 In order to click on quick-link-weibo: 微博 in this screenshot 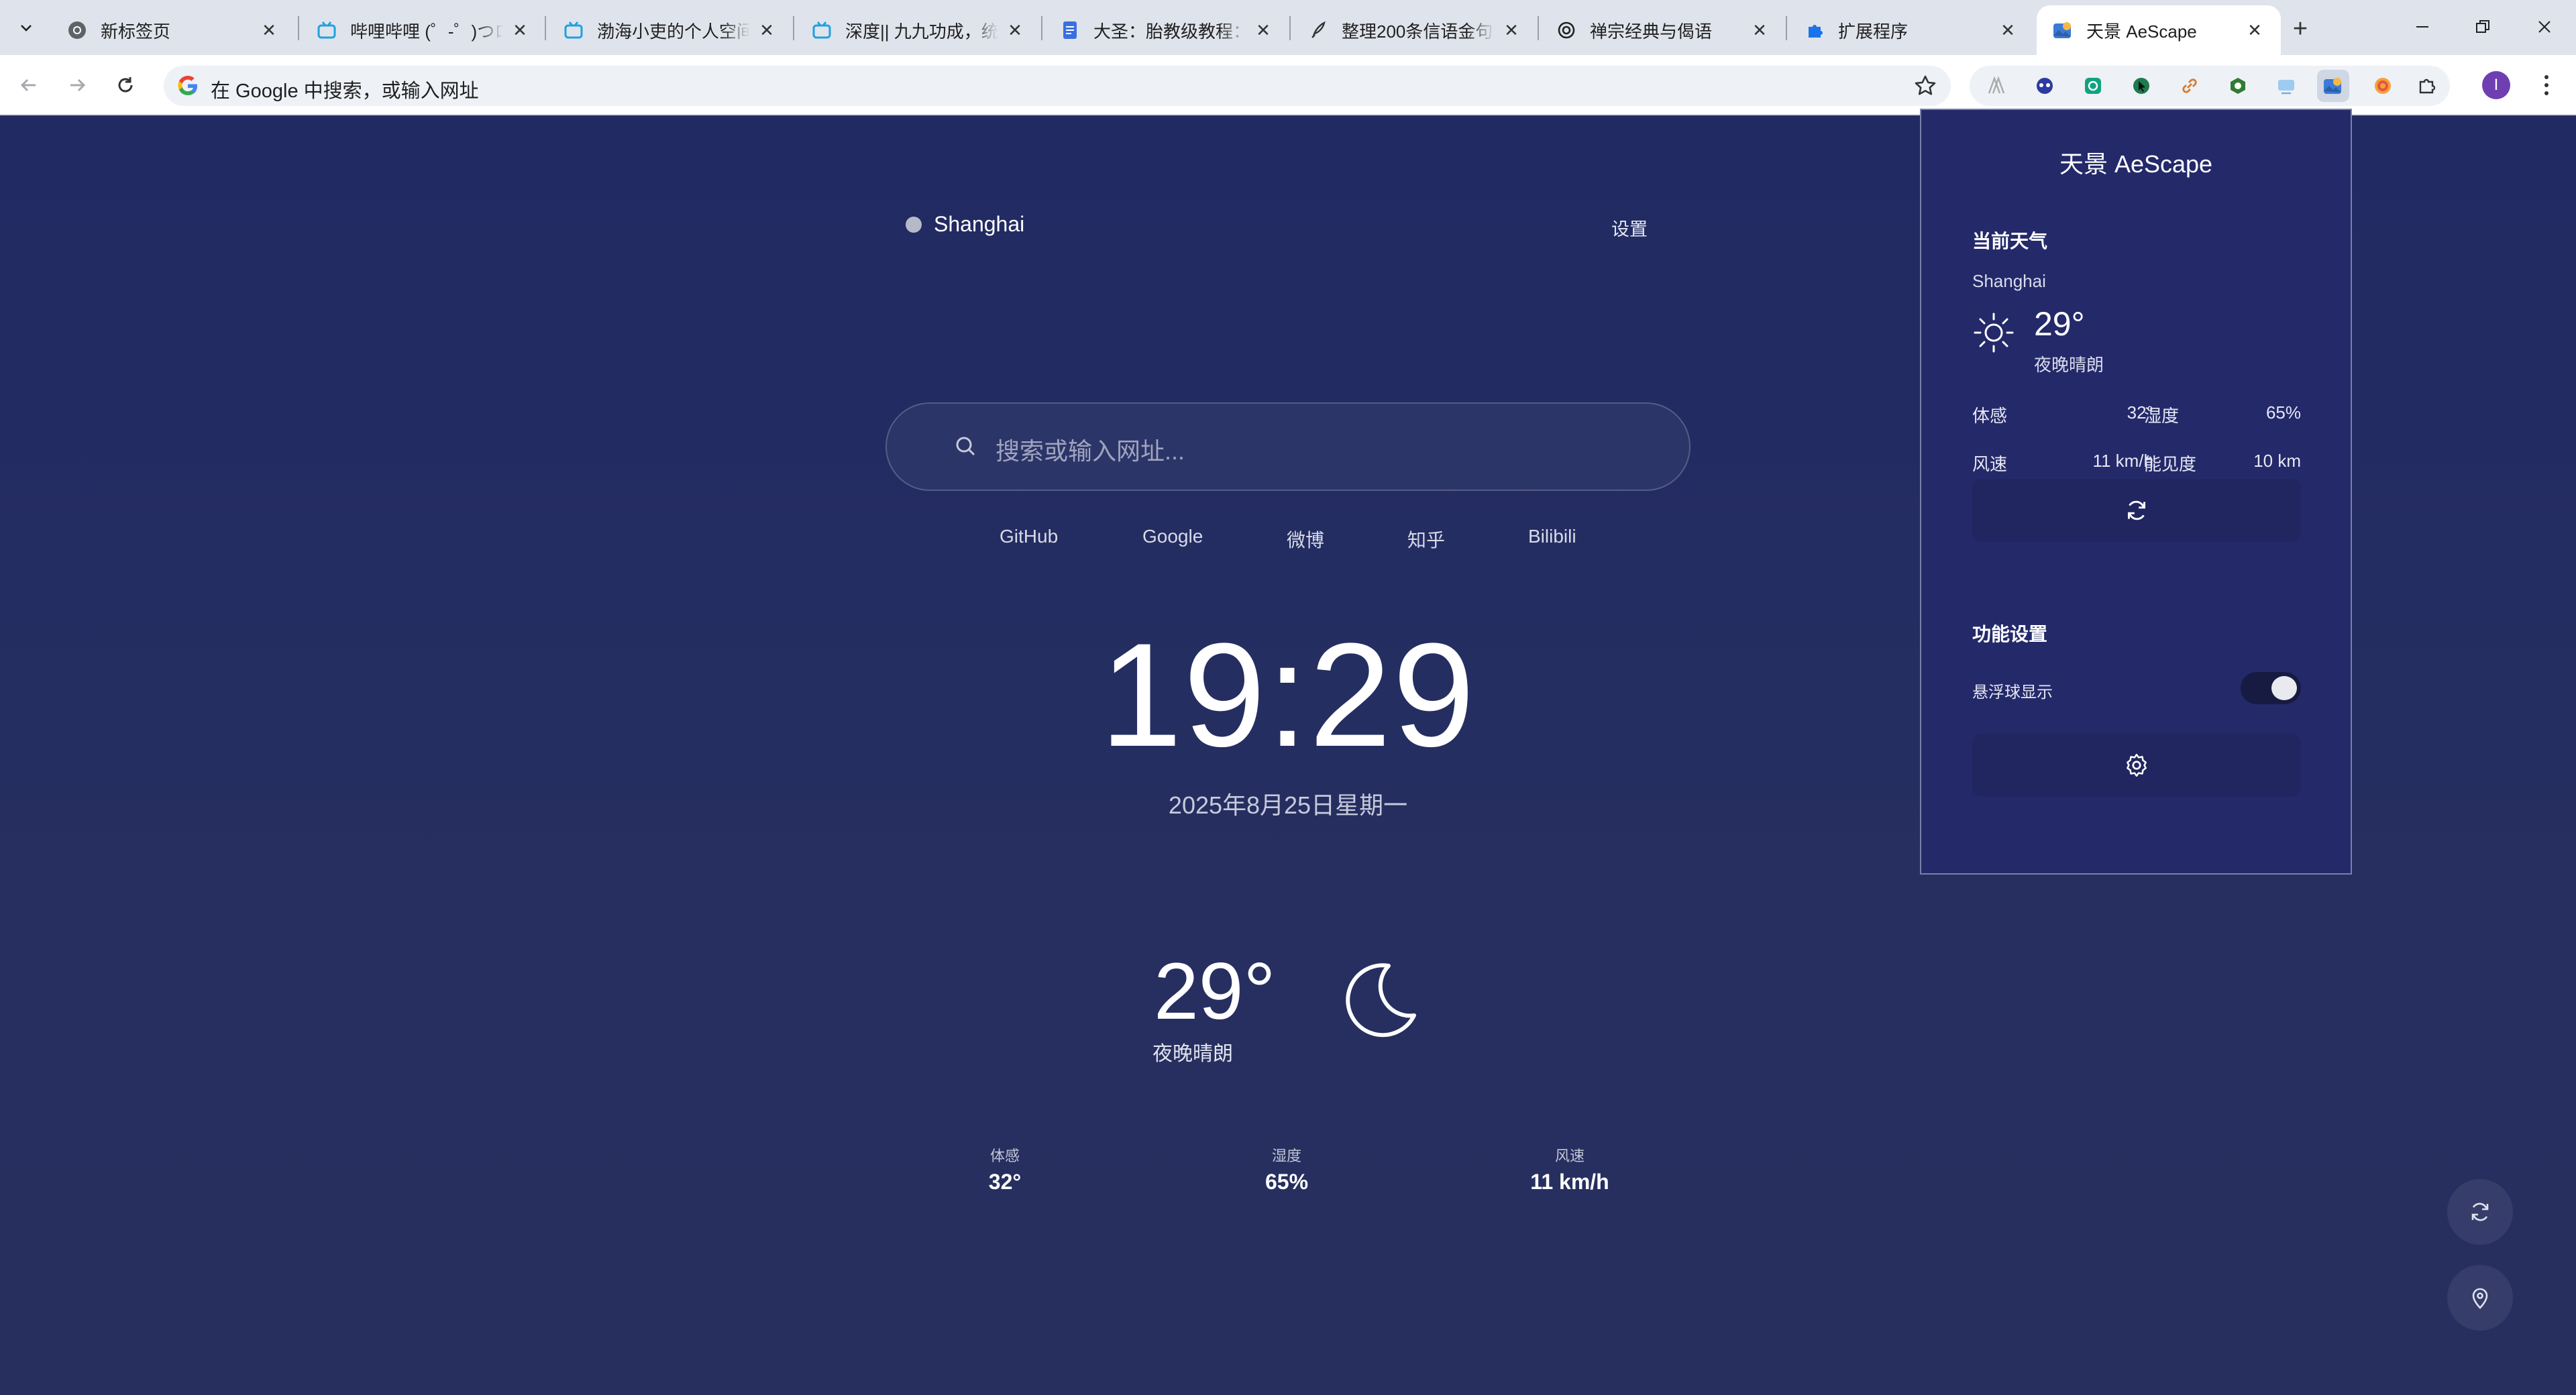, I will do `click(1305, 539)`.